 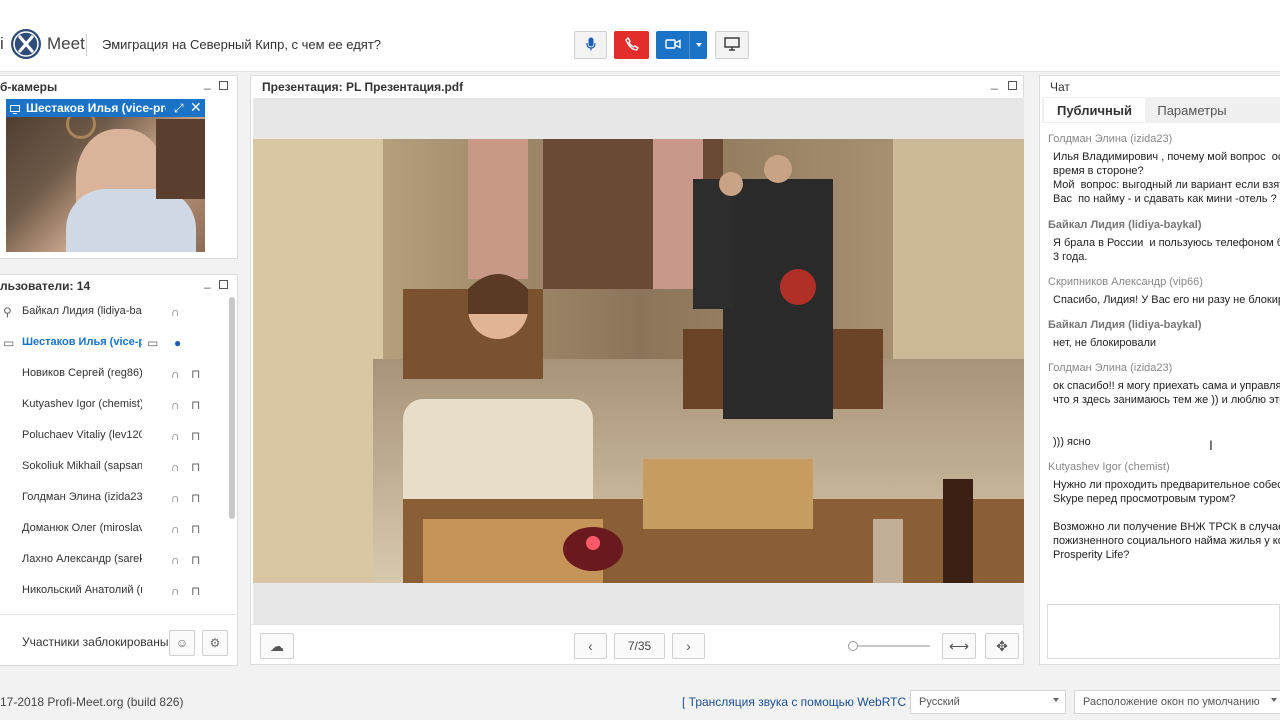 I want to click on zoom-slider, so click(x=889, y=646).